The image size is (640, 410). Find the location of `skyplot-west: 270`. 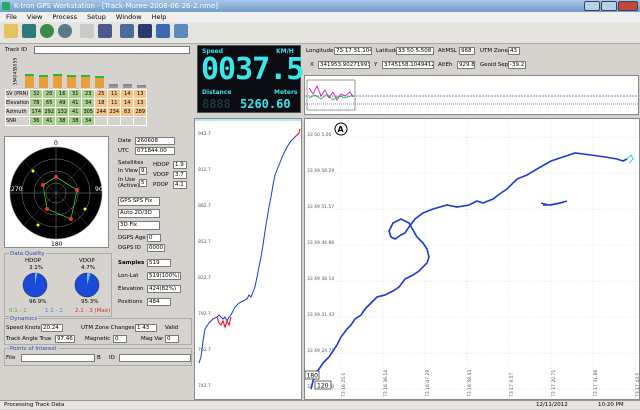

skyplot-west: 270 is located at coordinates (17, 189).